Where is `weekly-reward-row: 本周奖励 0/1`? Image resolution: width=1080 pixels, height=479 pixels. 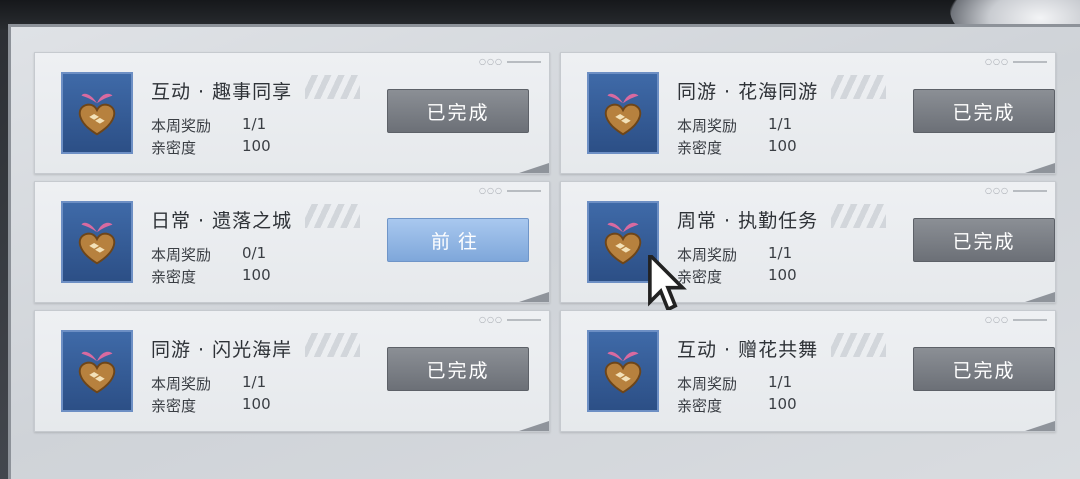 weekly-reward-row: 本周奖励 0/1 is located at coordinates (208, 254).